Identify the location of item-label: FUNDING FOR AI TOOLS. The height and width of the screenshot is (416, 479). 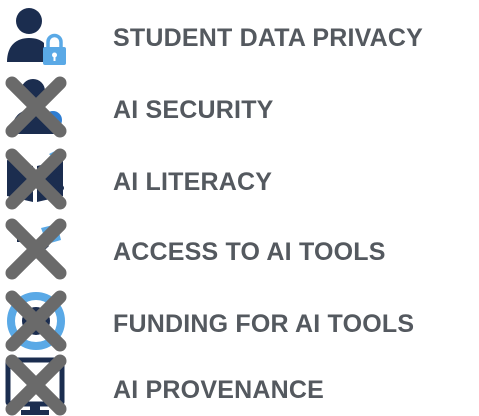
(264, 324).